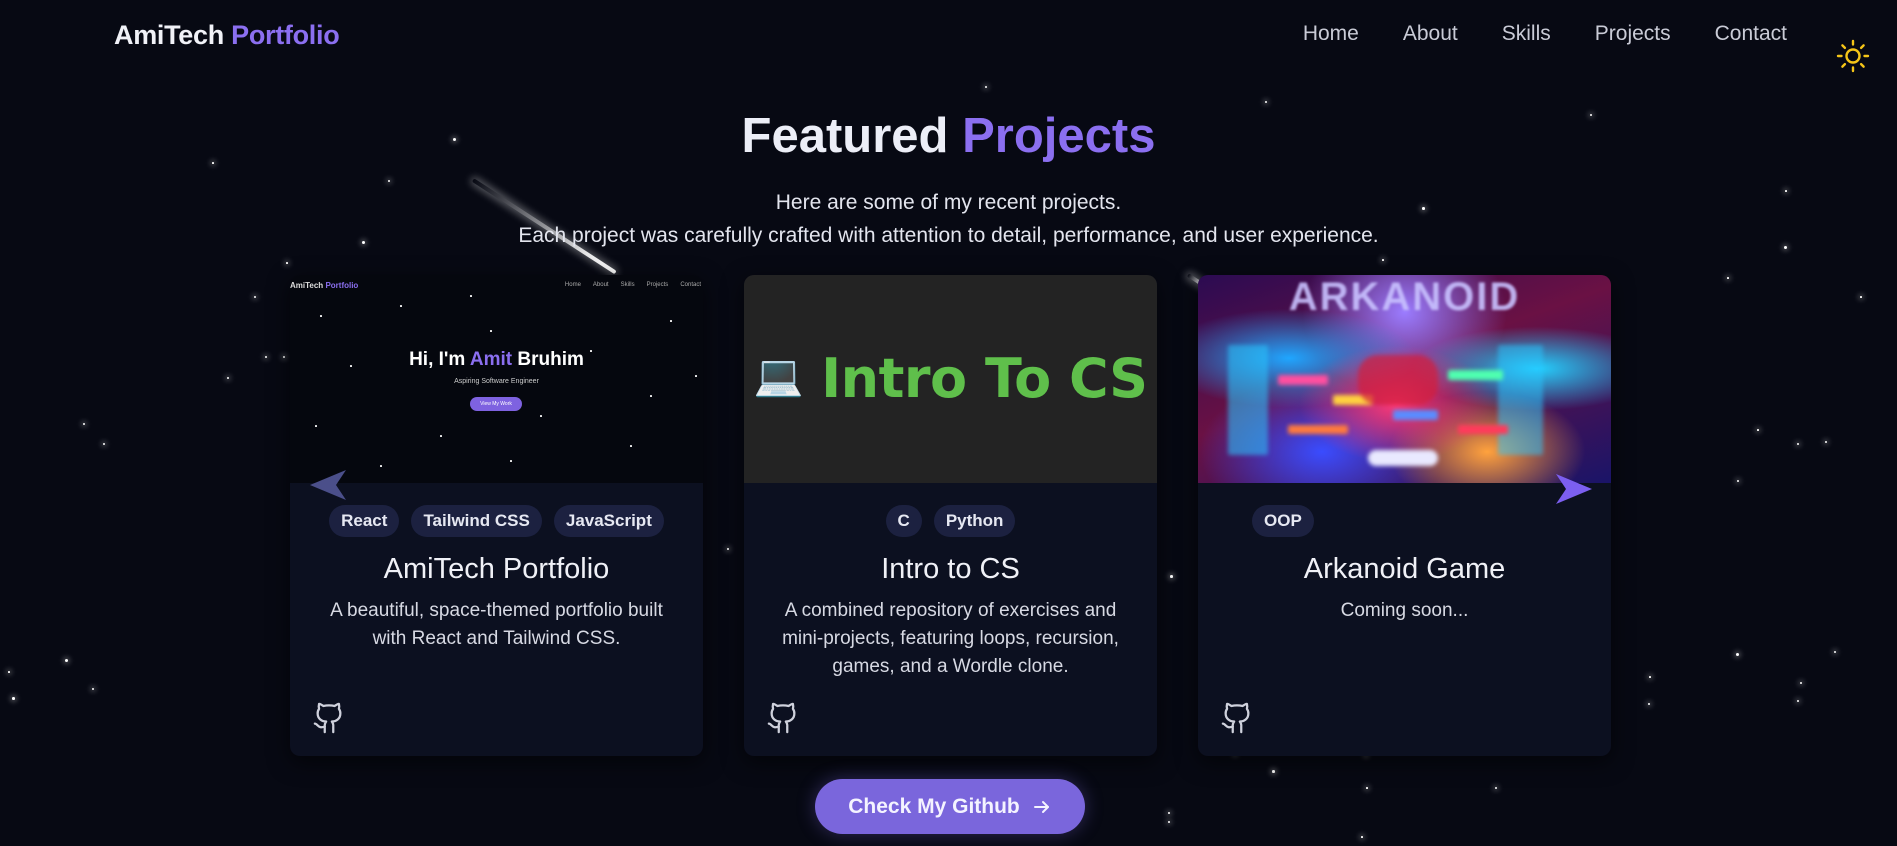 The height and width of the screenshot is (846, 1897). Describe the element at coordinates (1526, 34) in the screenshot. I see `nav-link-skills: Skills` at that location.